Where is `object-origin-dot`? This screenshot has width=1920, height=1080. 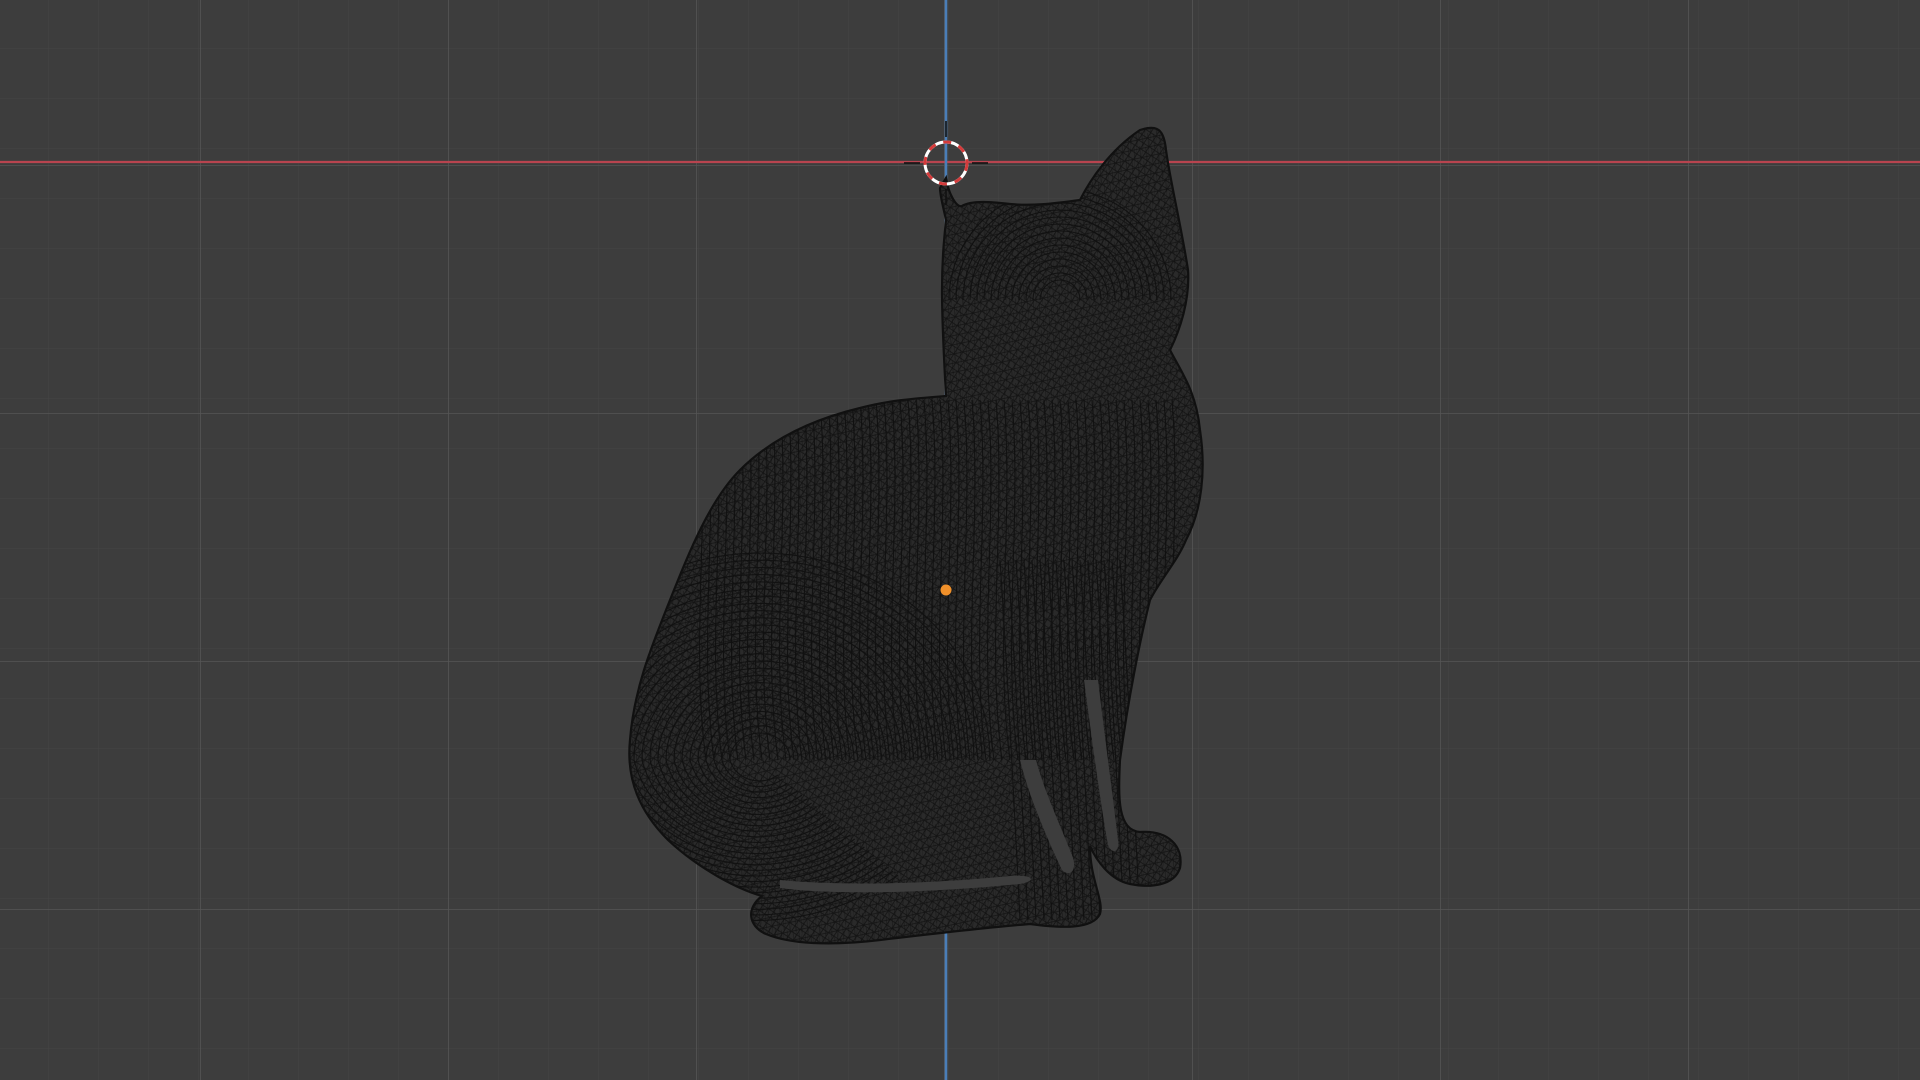 object-origin-dot is located at coordinates (946, 590).